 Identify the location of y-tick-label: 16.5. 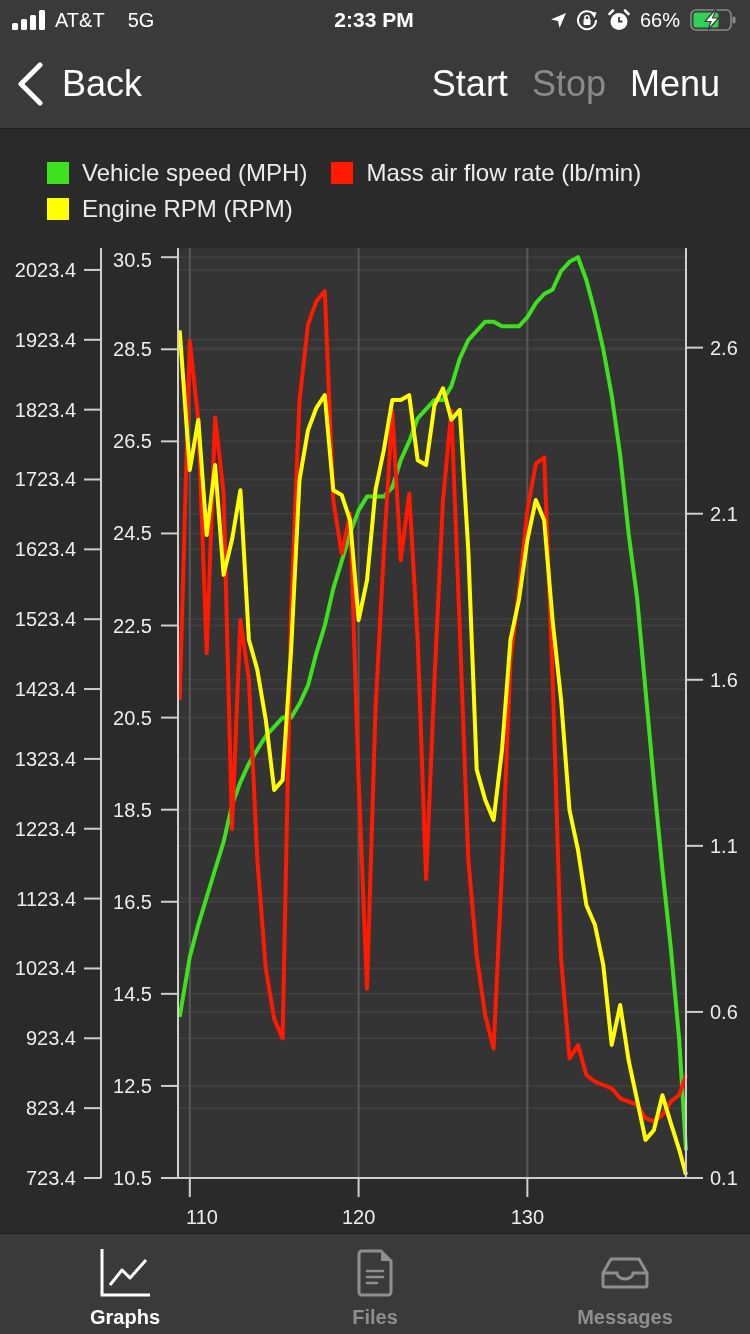
(132, 901).